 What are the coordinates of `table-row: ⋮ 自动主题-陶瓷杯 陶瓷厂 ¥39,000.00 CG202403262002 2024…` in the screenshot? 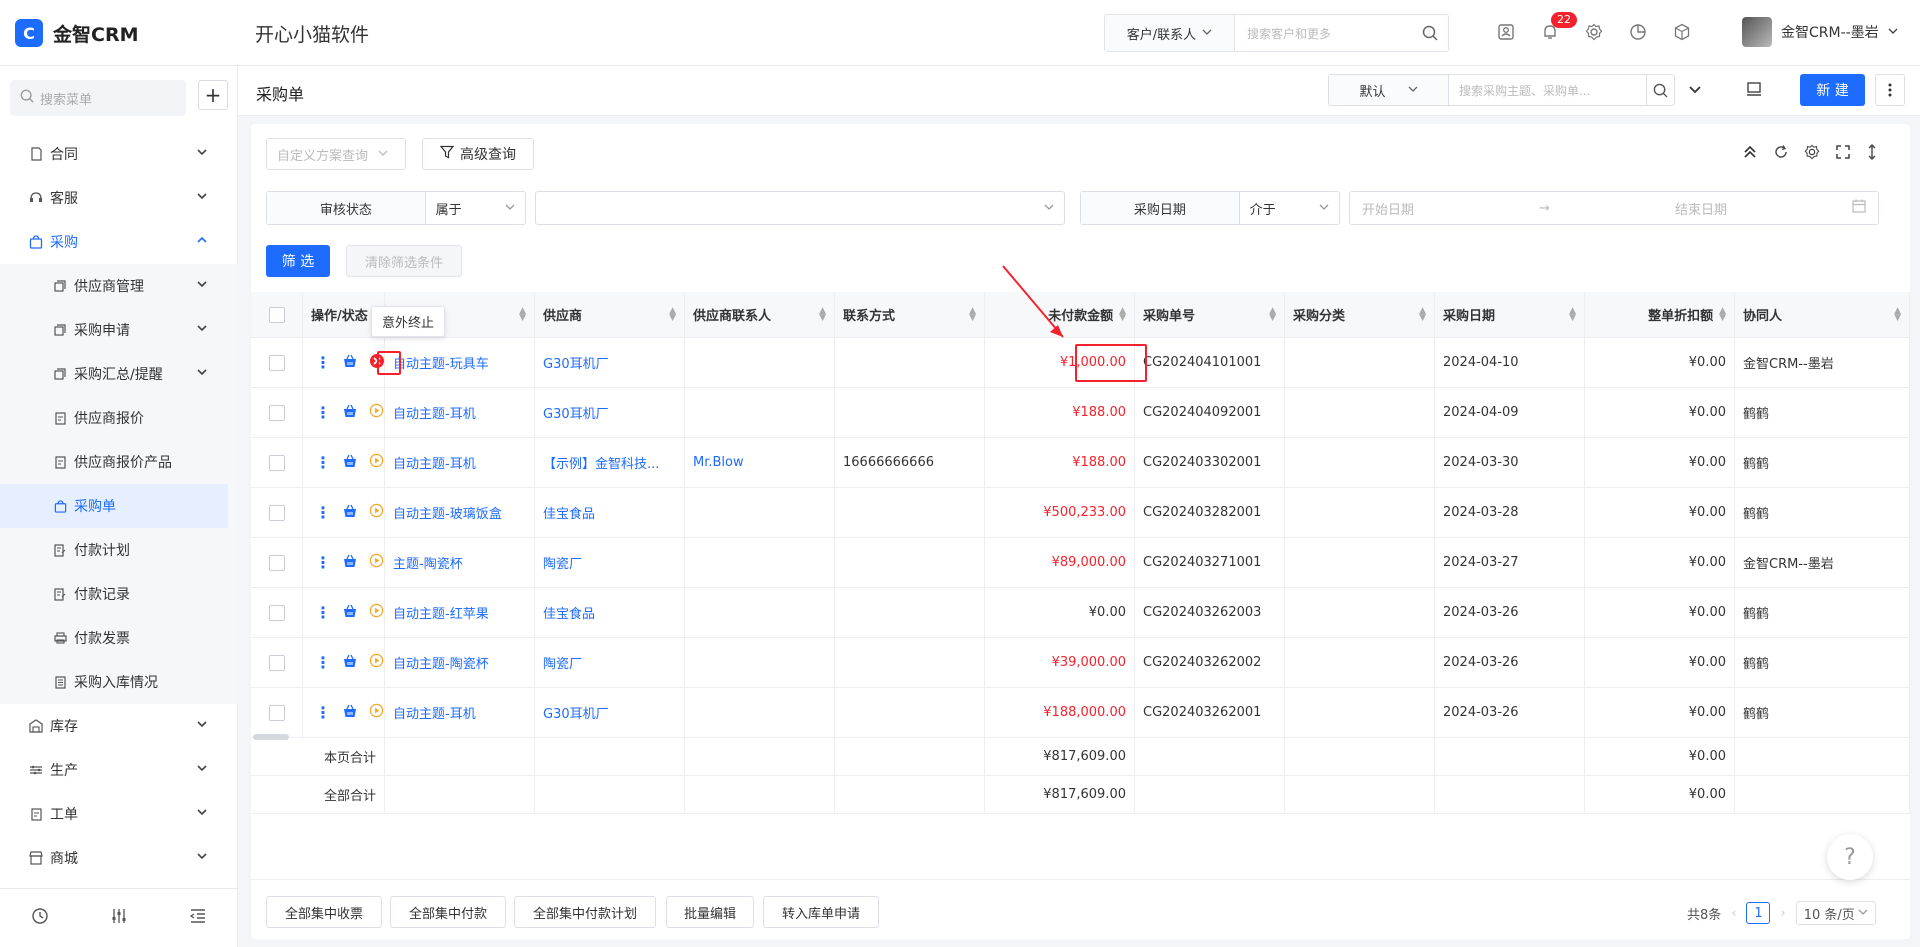 It's located at (1080, 663).